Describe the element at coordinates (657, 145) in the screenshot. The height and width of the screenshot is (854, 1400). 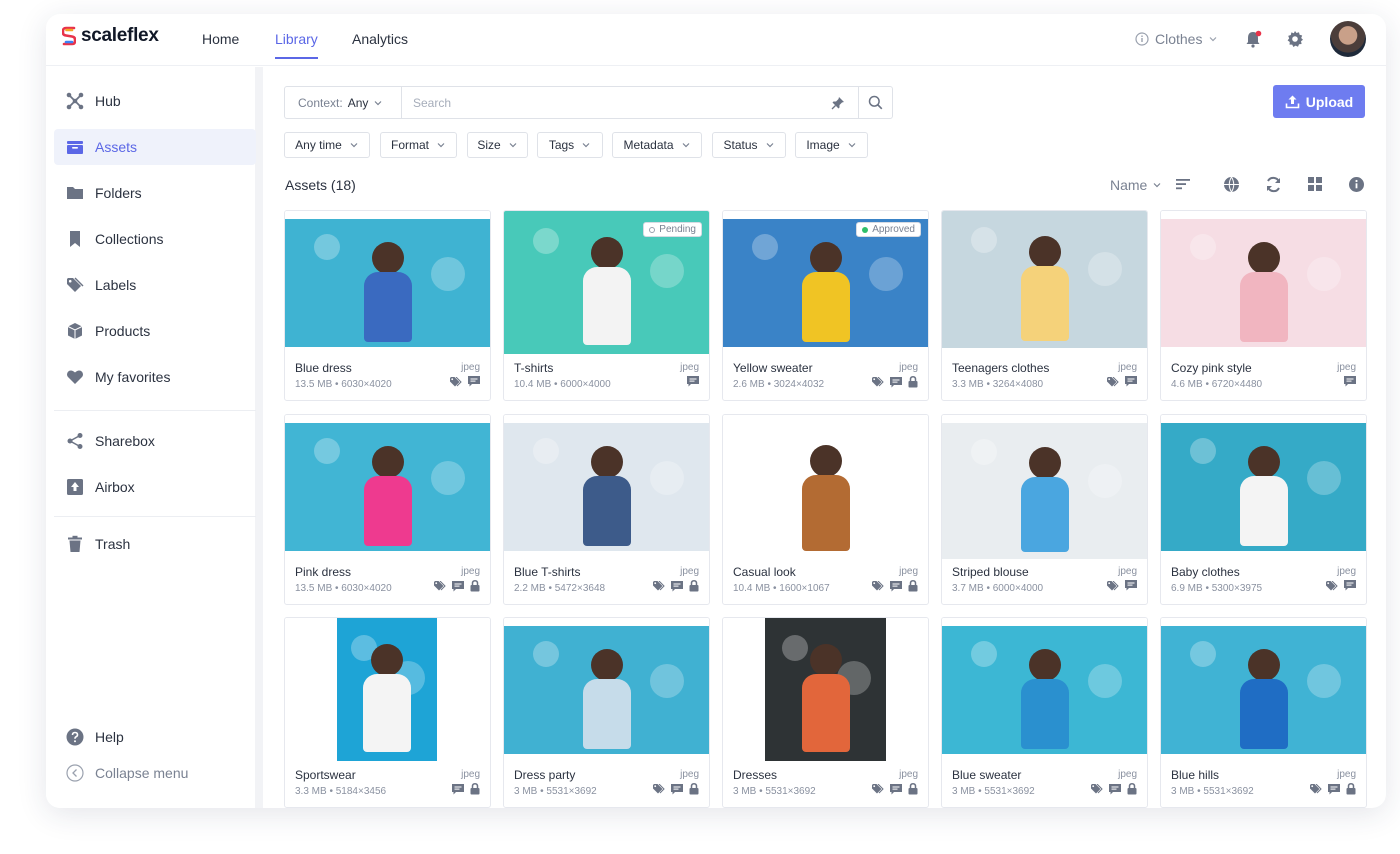
I see `filter-metadata: Metadata` at that location.